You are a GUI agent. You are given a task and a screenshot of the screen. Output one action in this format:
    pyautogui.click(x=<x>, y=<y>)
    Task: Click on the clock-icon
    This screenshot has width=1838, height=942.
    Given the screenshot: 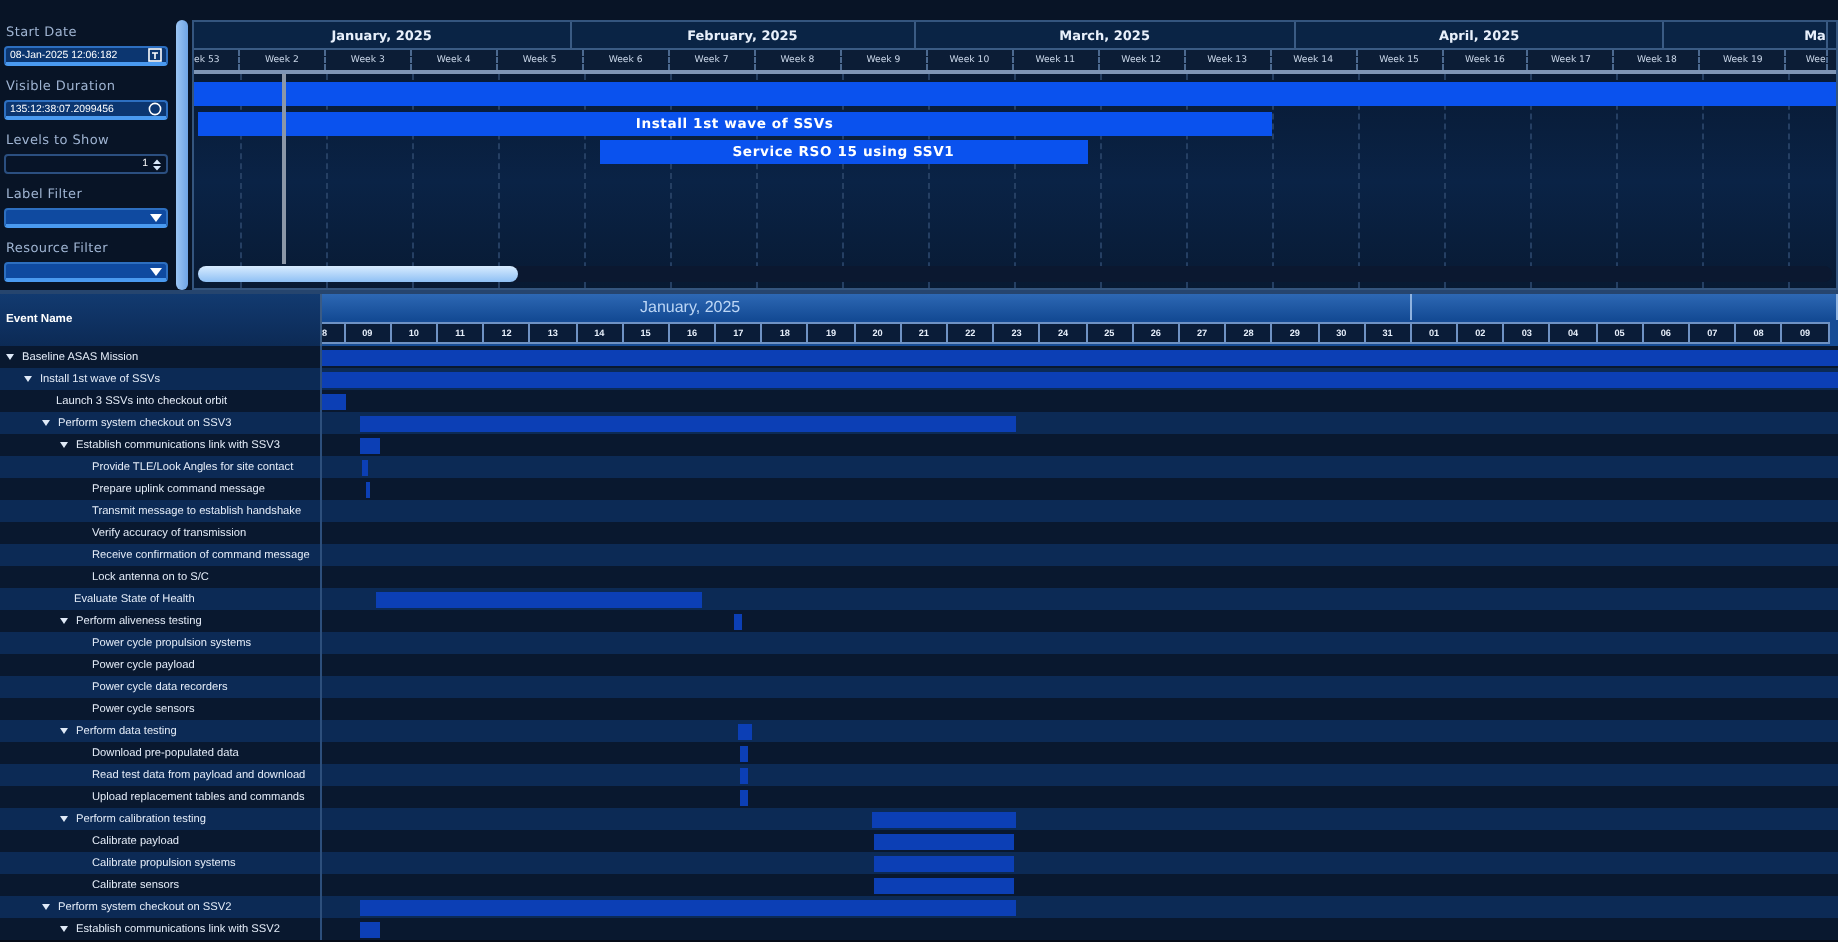 What is the action you would take?
    pyautogui.click(x=155, y=109)
    